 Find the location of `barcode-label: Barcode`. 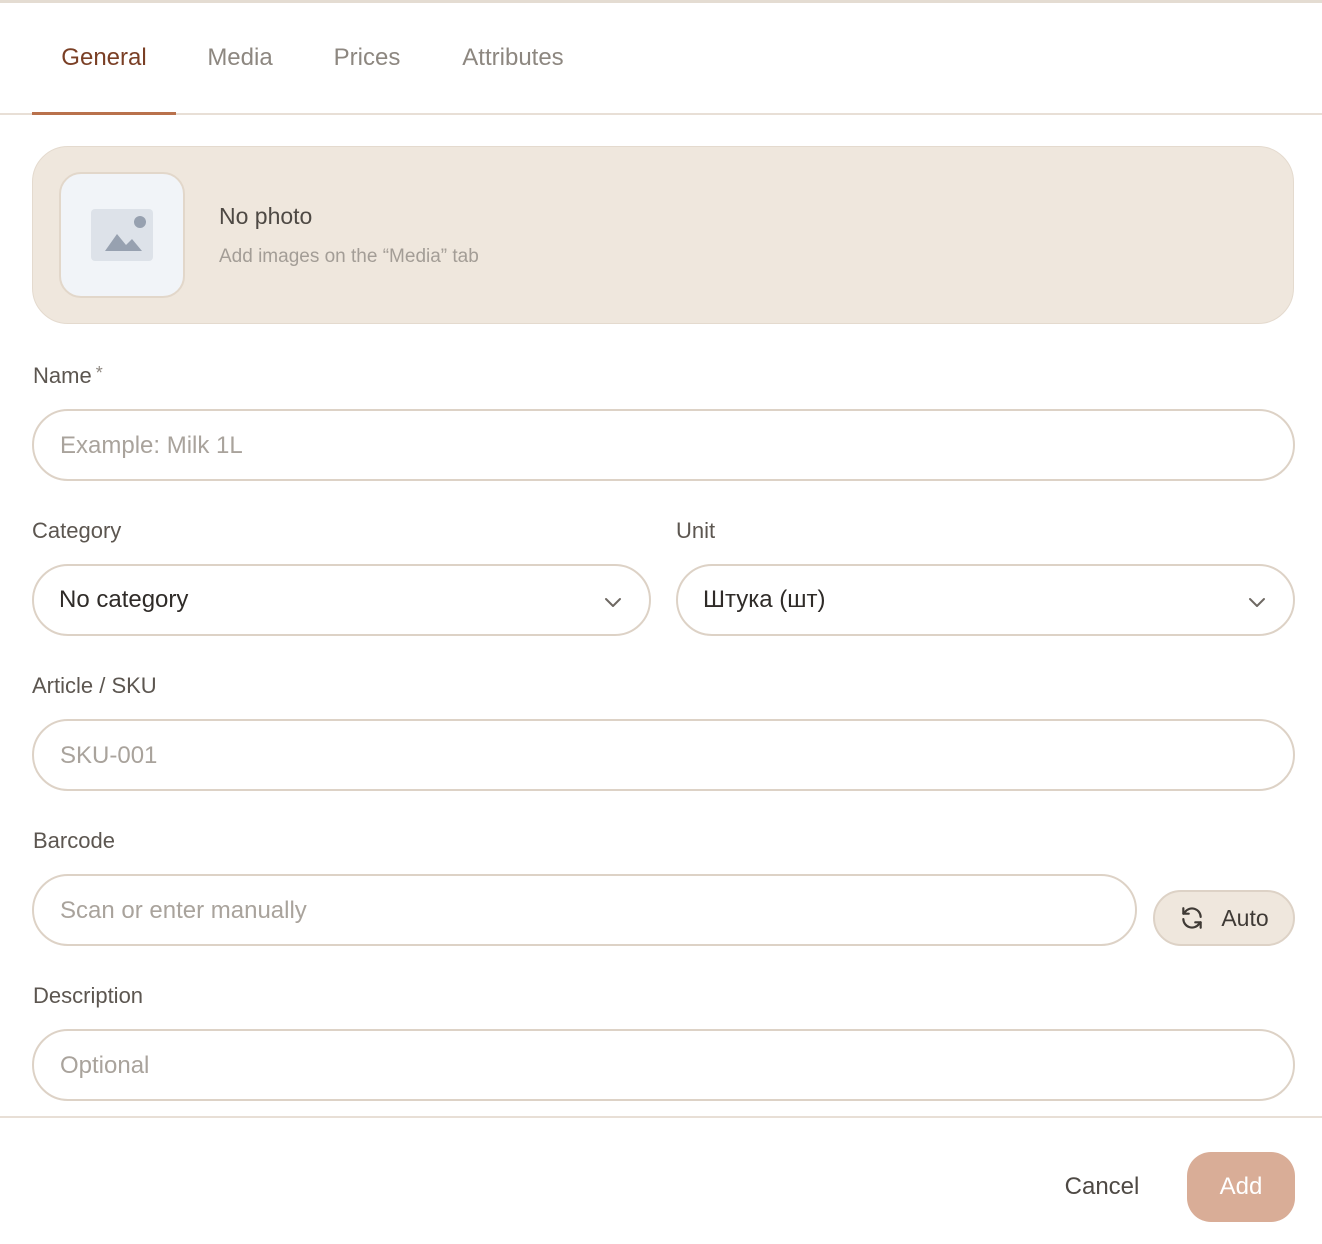

barcode-label: Barcode is located at coordinates (74, 840).